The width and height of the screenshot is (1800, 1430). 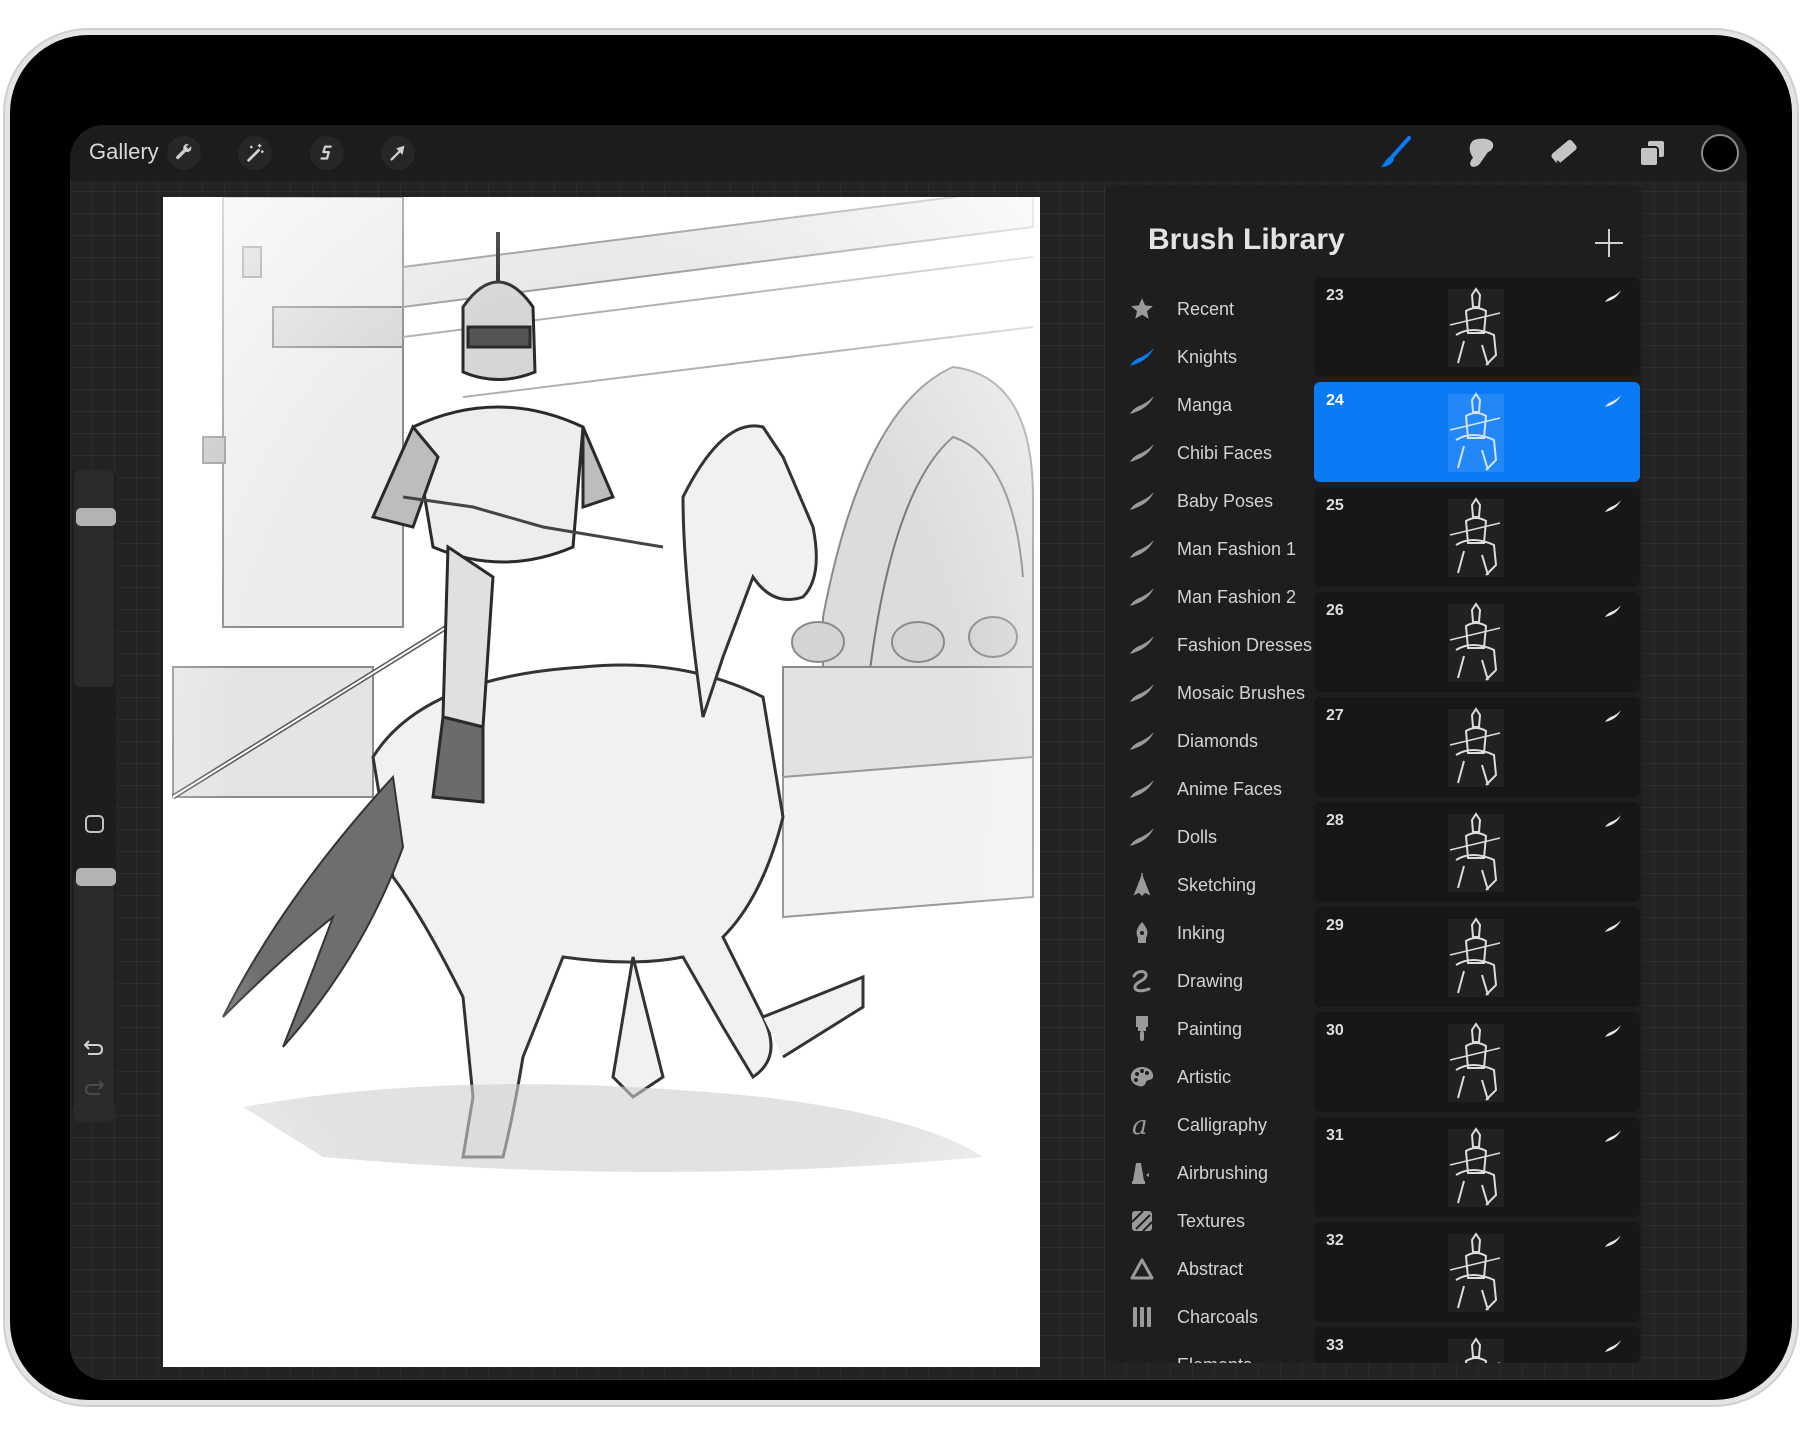 I want to click on calligraphy-a-icon: a, so click(x=1142, y=1125).